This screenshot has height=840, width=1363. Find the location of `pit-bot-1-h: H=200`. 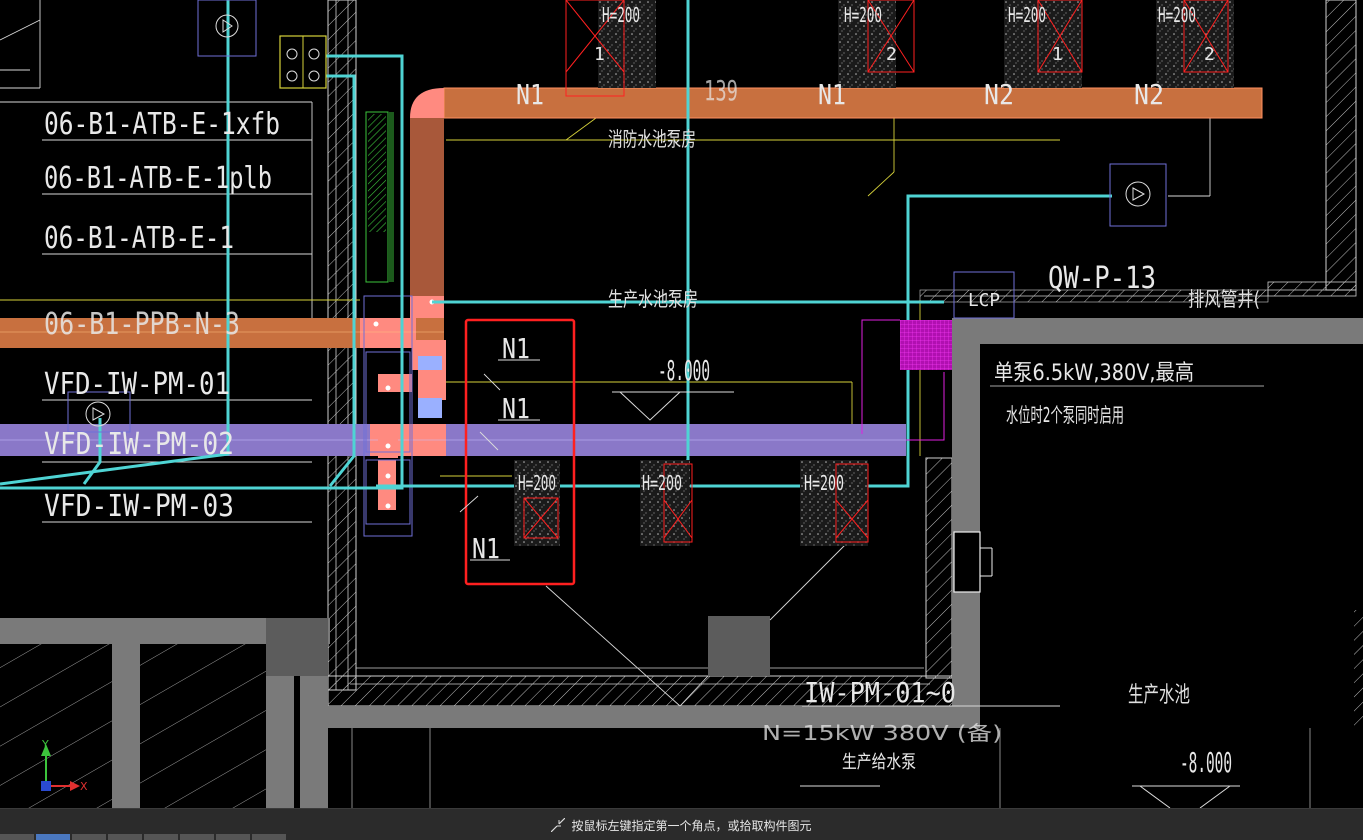

pit-bot-1-h: H=200 is located at coordinates (537, 483).